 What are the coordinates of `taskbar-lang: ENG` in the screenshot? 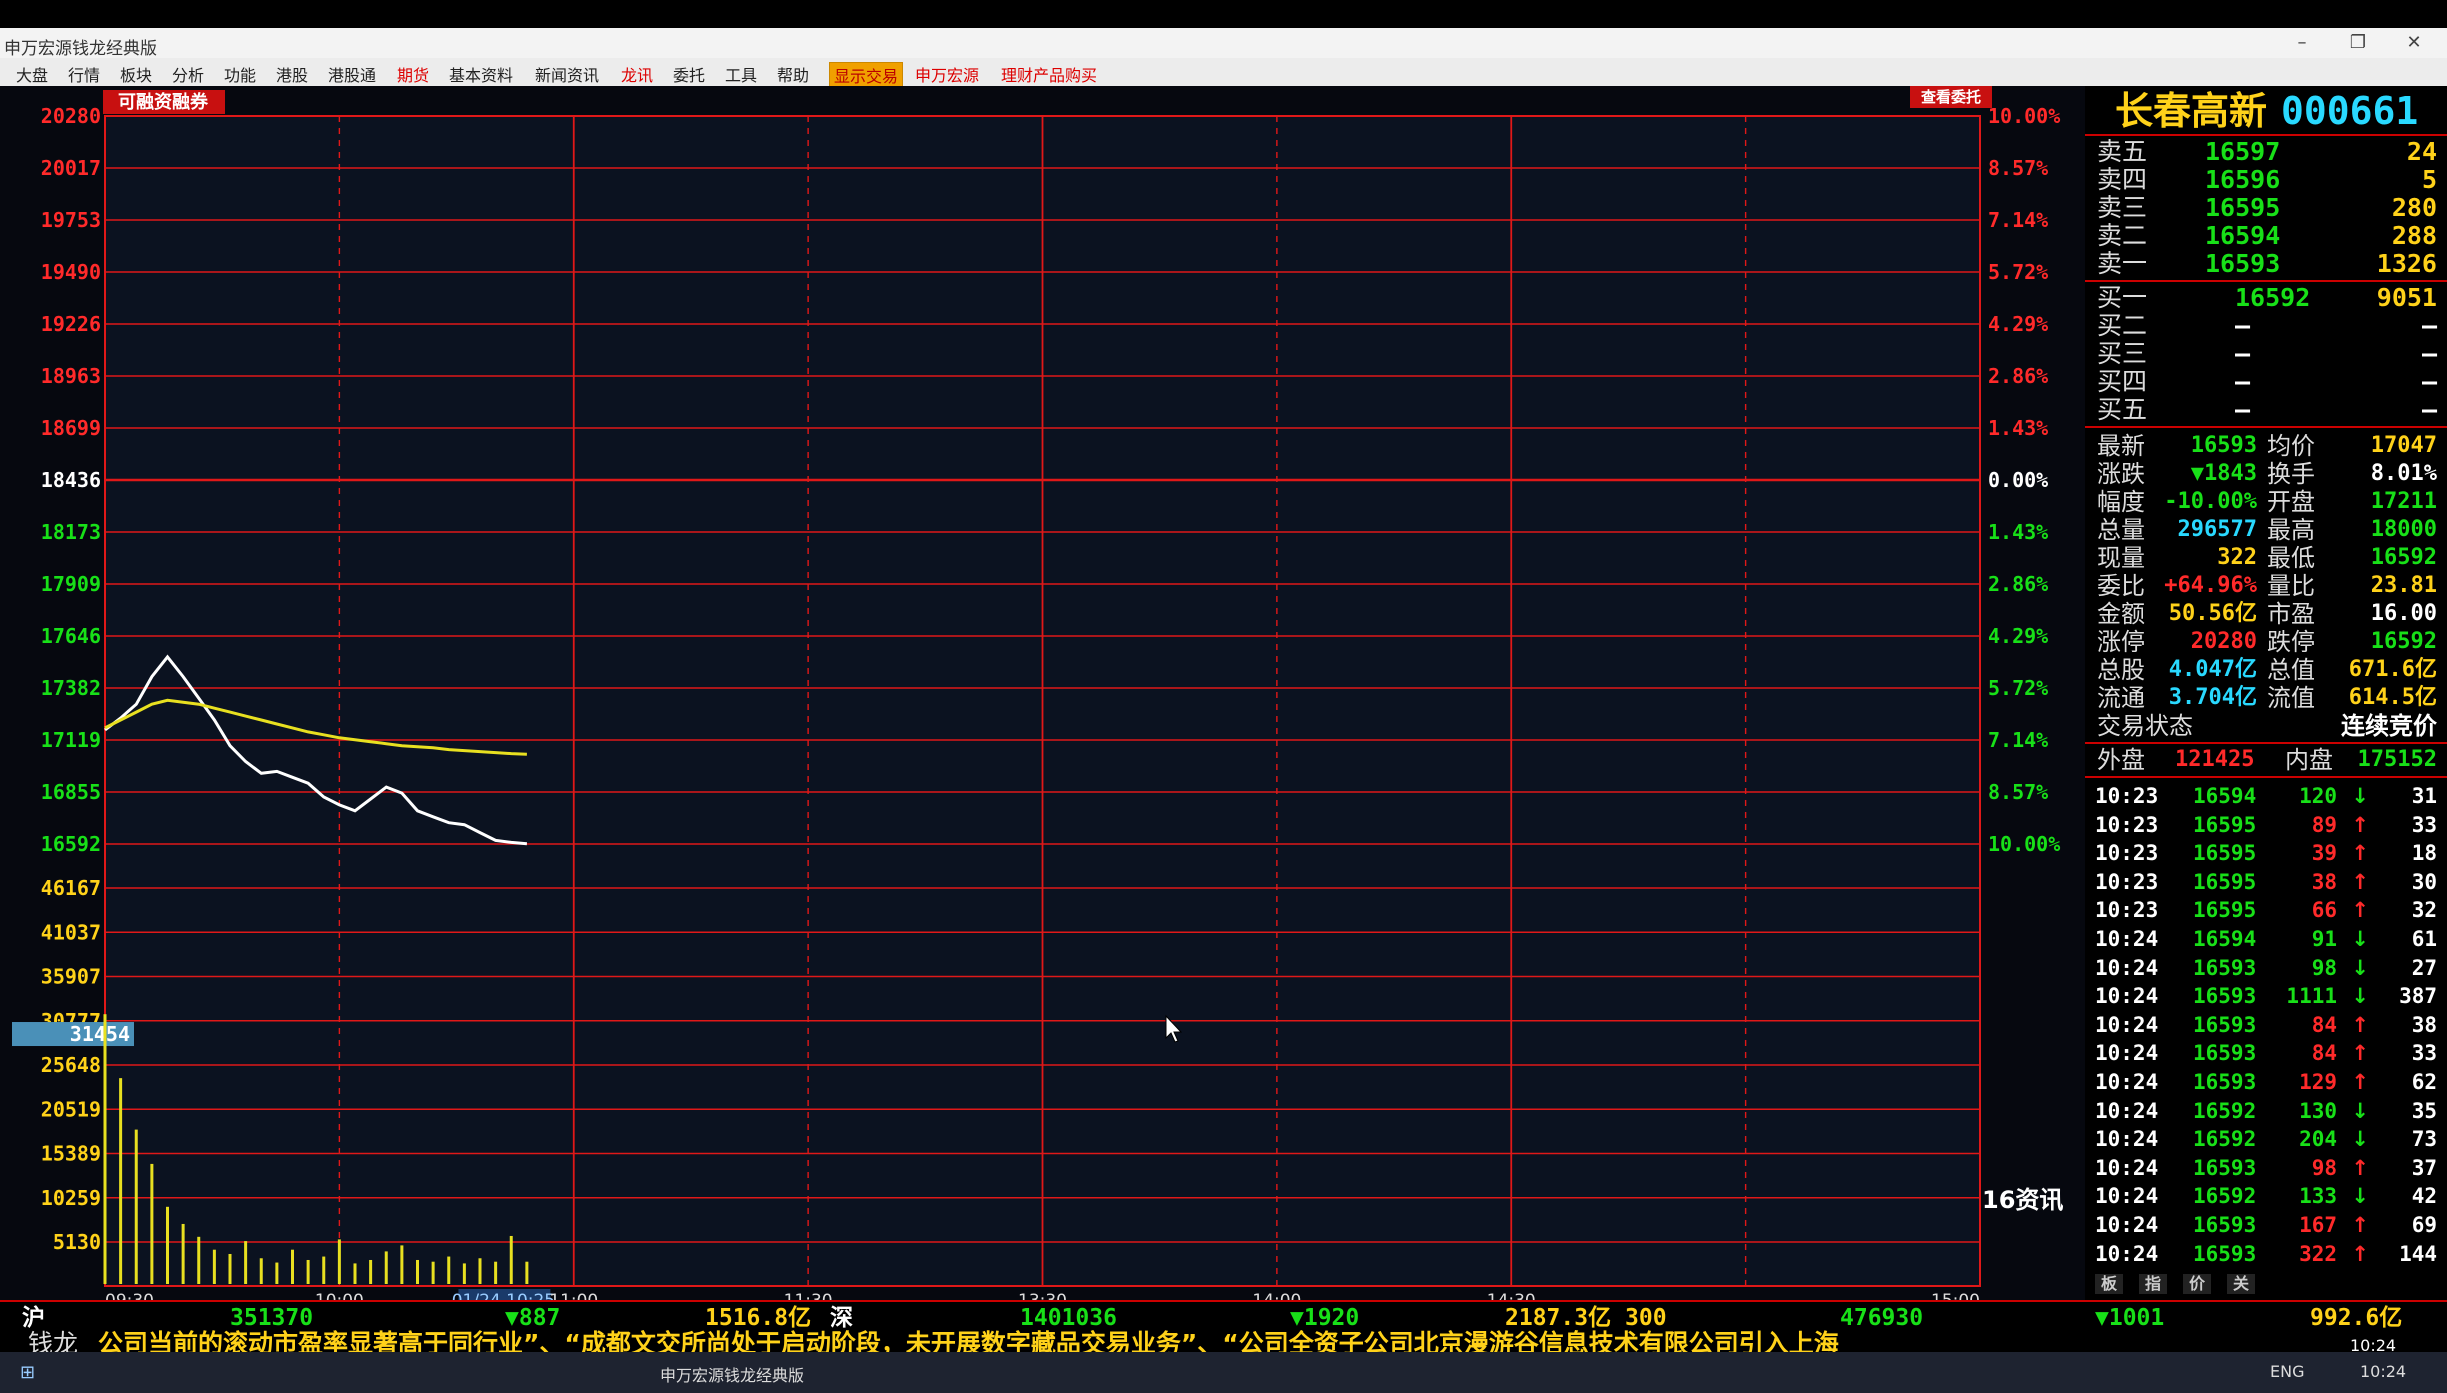 It's located at (2287, 1371).